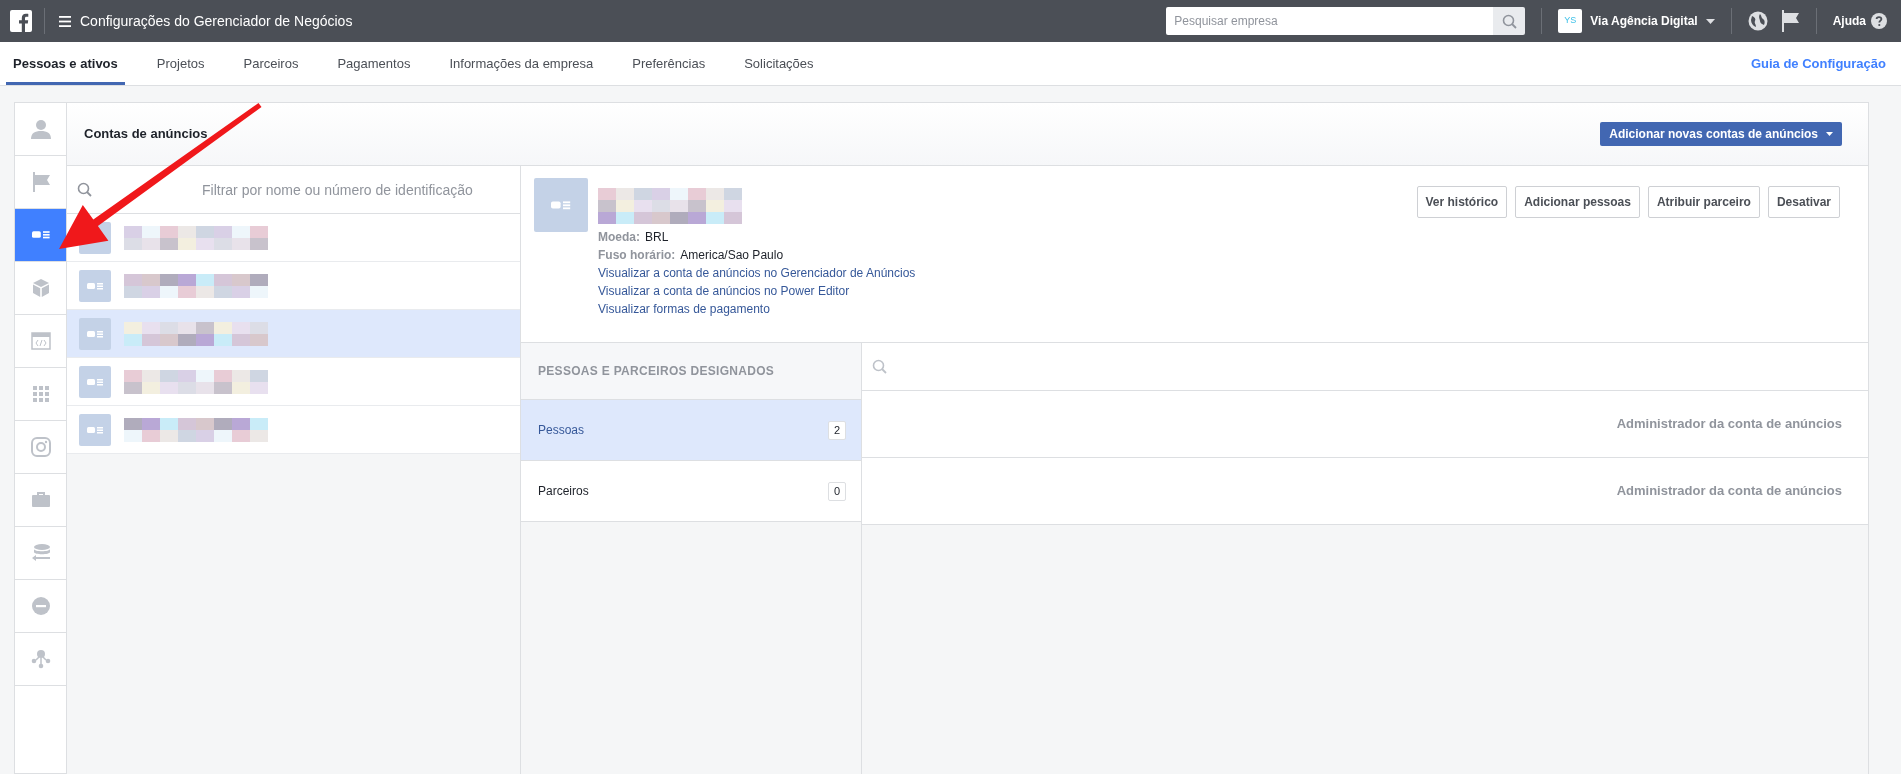 The image size is (1901, 774). Describe the element at coordinates (1330, 21) in the screenshot. I see `search-field: Pesquisar empresa` at that location.